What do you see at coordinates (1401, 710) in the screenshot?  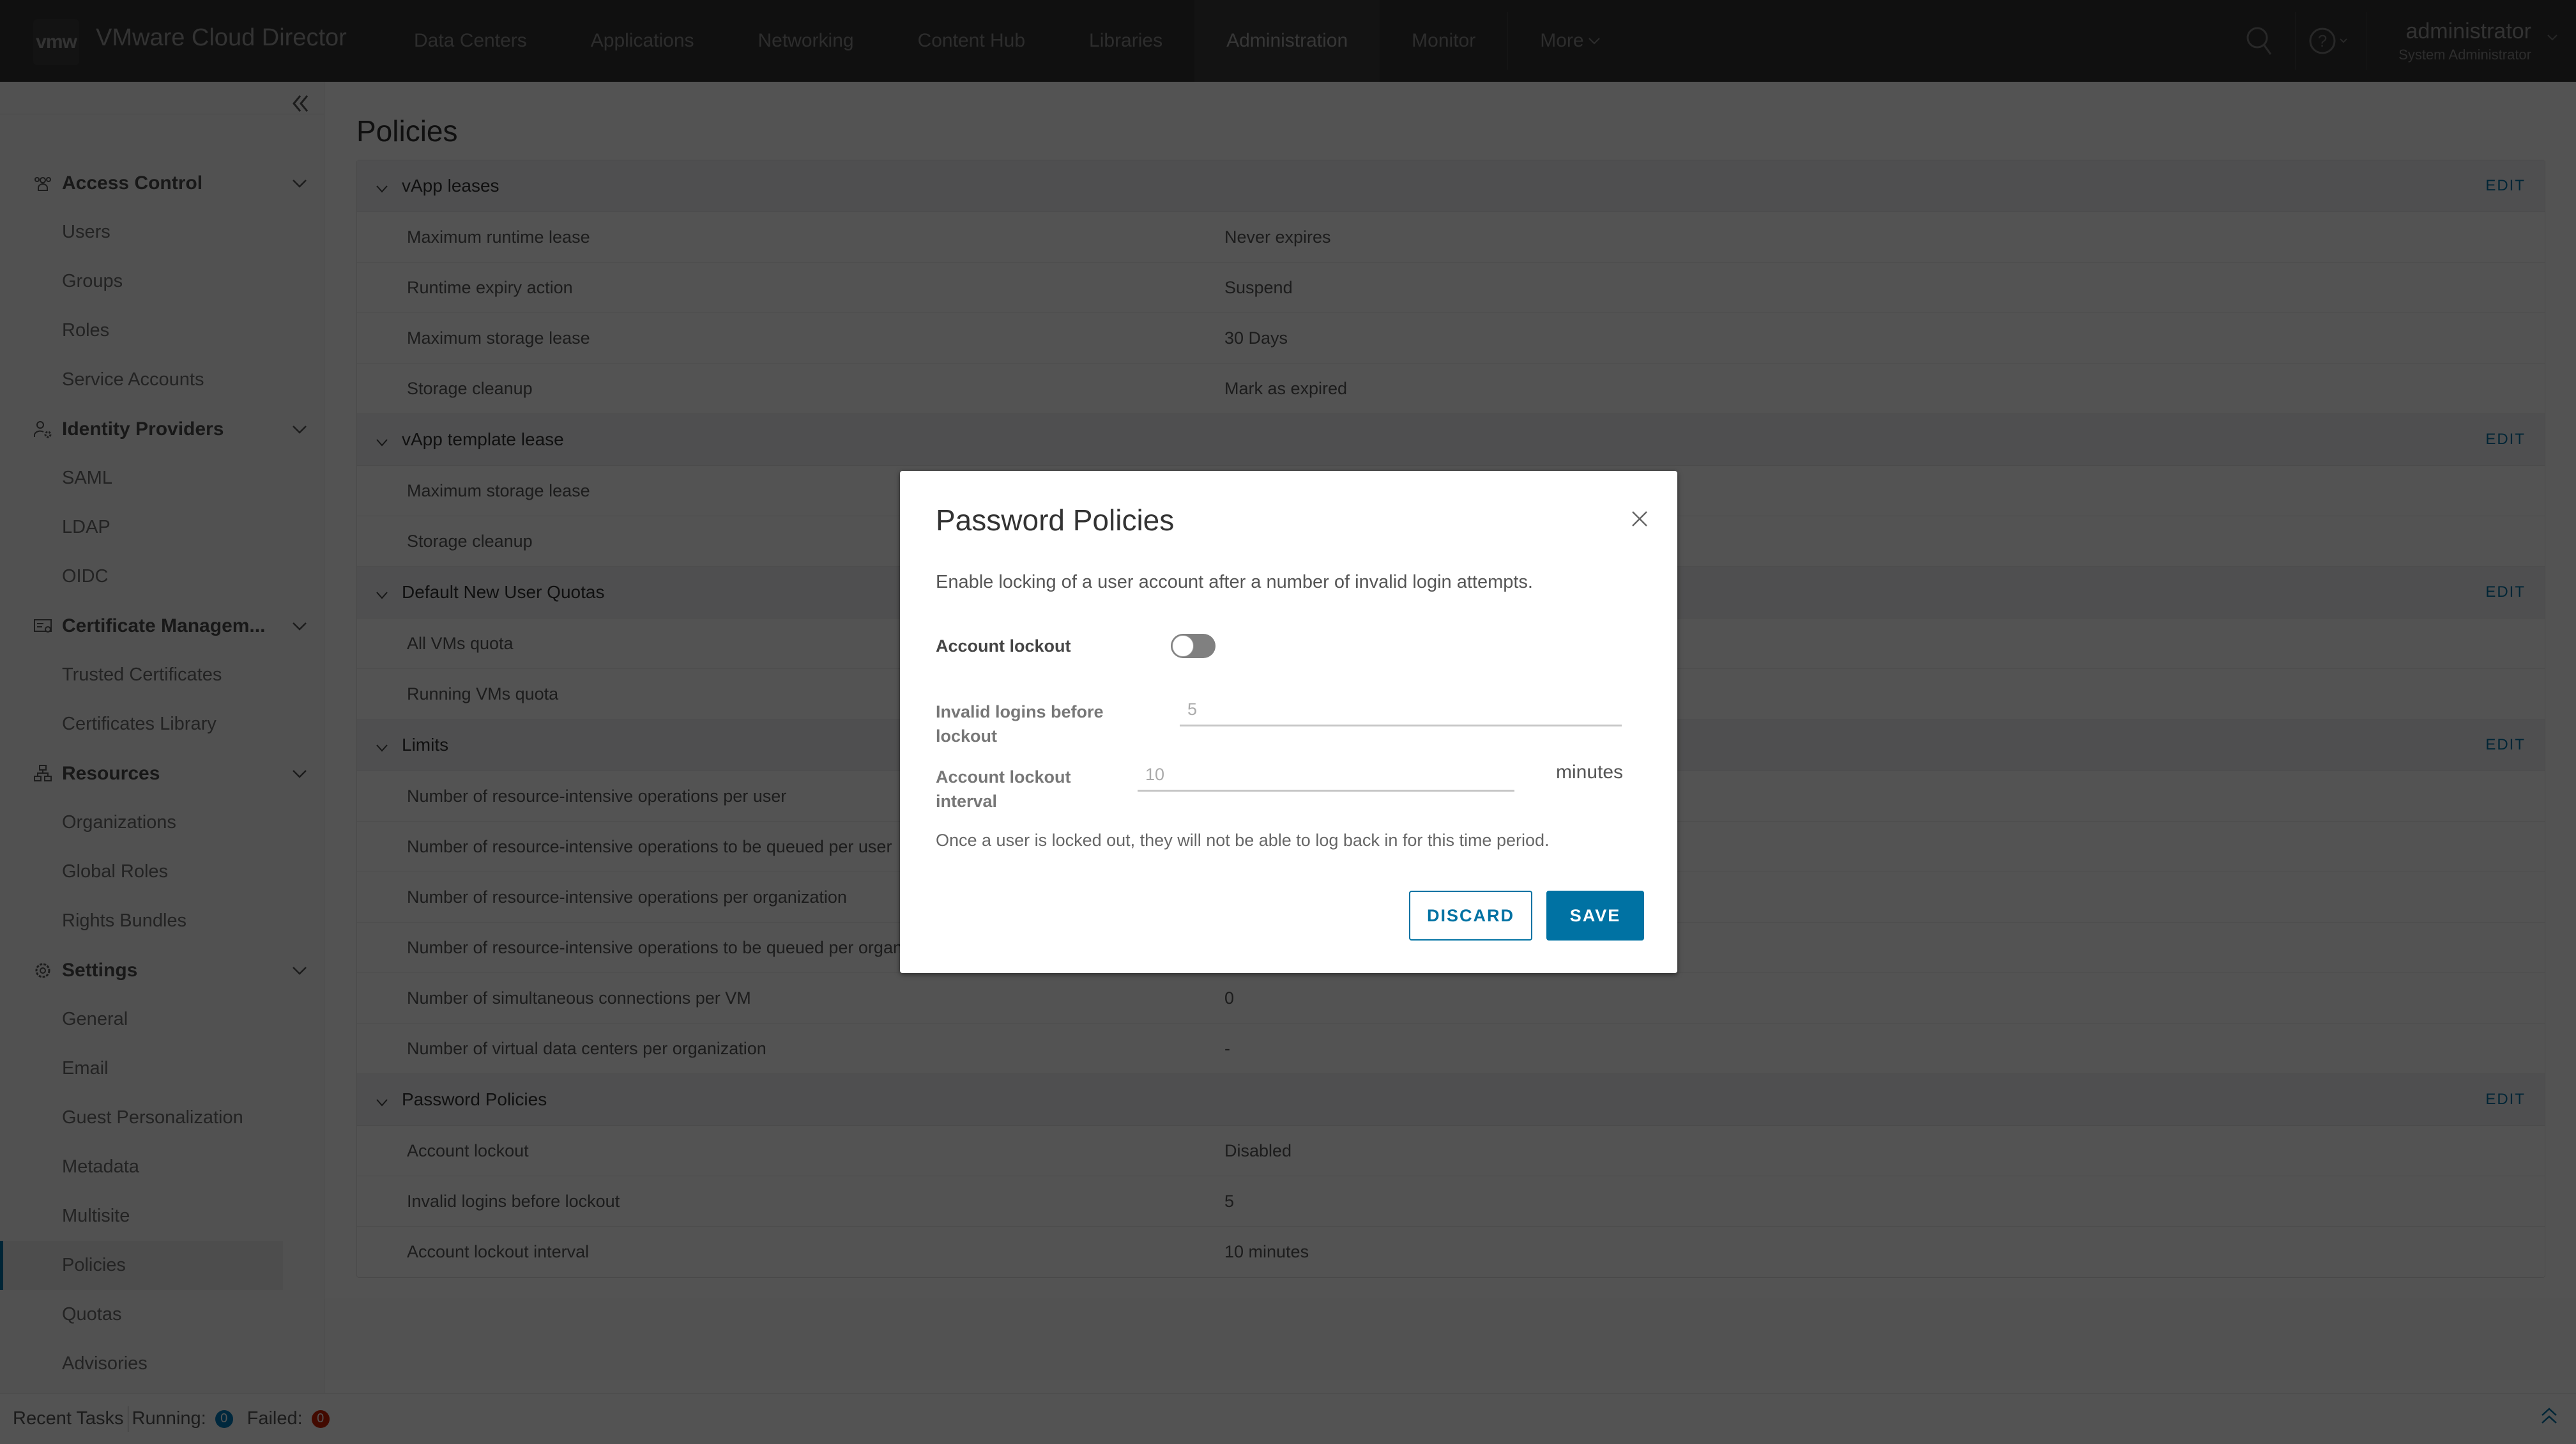 I see `invalid-logins-input` at bounding box center [1401, 710].